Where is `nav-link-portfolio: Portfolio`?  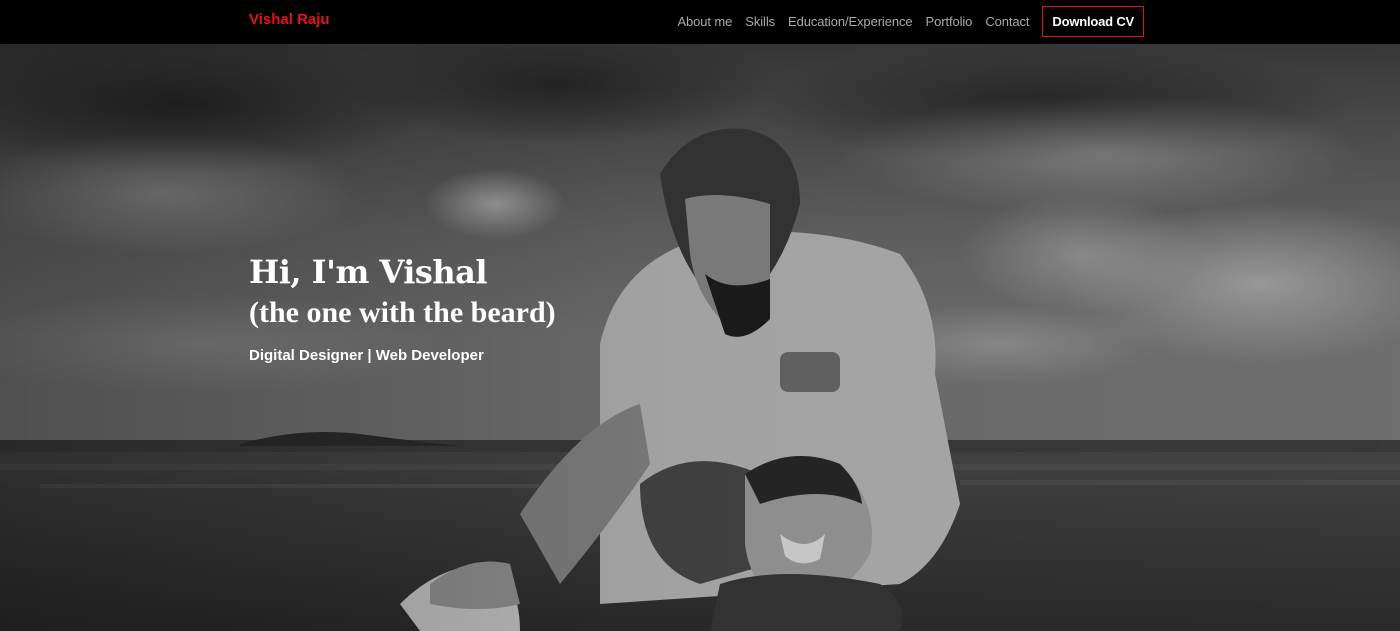 nav-link-portfolio: Portfolio is located at coordinates (949, 21).